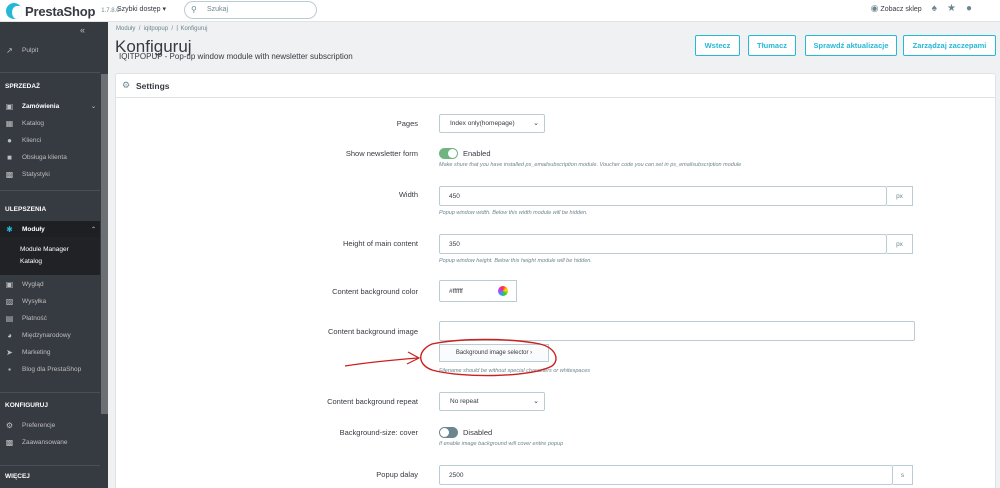 This screenshot has width=1000, height=488. What do you see at coordinates (477, 153) in the screenshot?
I see `newsletter-state: Enabled` at bounding box center [477, 153].